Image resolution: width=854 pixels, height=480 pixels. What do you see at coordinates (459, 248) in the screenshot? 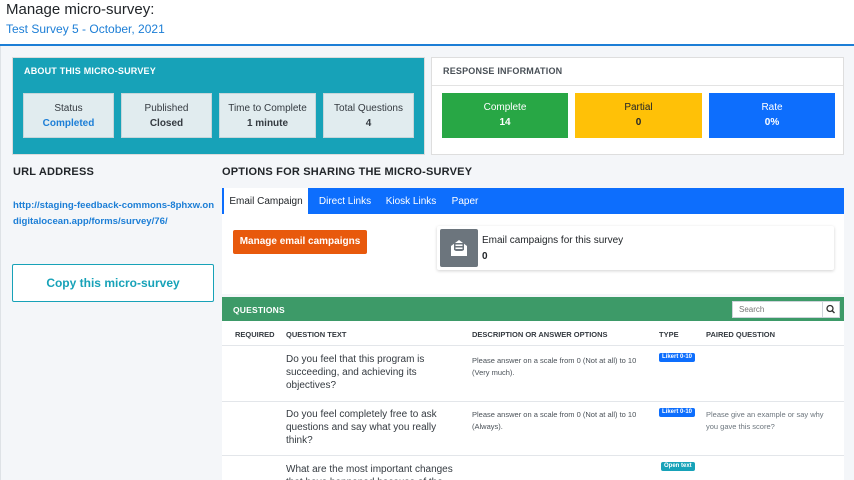
I see `envelope-open-icon` at bounding box center [459, 248].